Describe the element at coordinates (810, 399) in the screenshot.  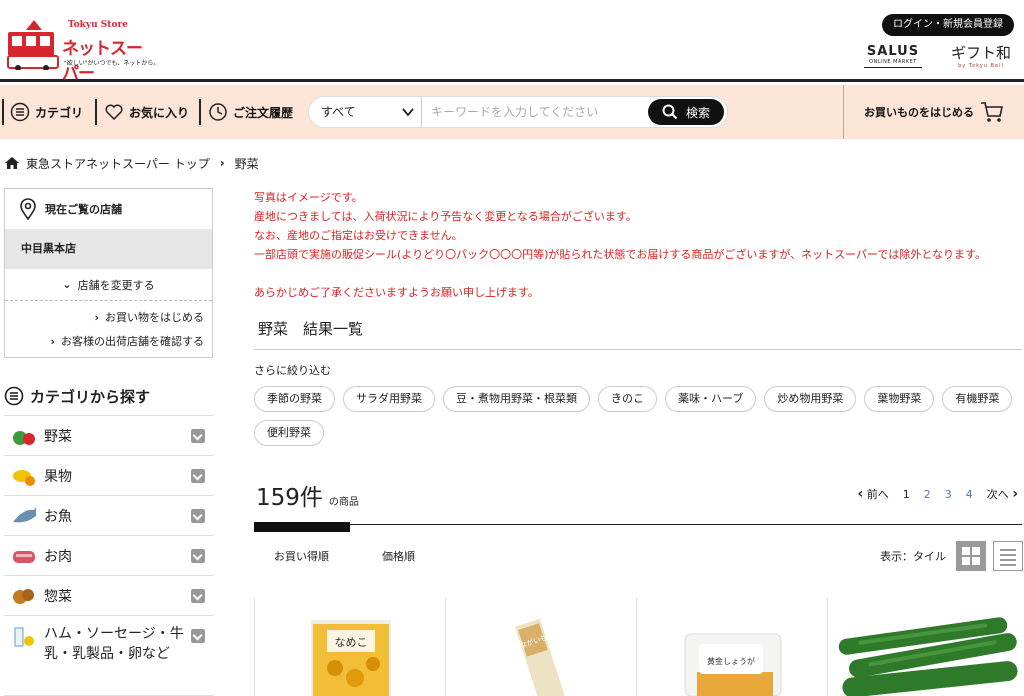
I see `filter-chip: 炒め物用野菜` at that location.